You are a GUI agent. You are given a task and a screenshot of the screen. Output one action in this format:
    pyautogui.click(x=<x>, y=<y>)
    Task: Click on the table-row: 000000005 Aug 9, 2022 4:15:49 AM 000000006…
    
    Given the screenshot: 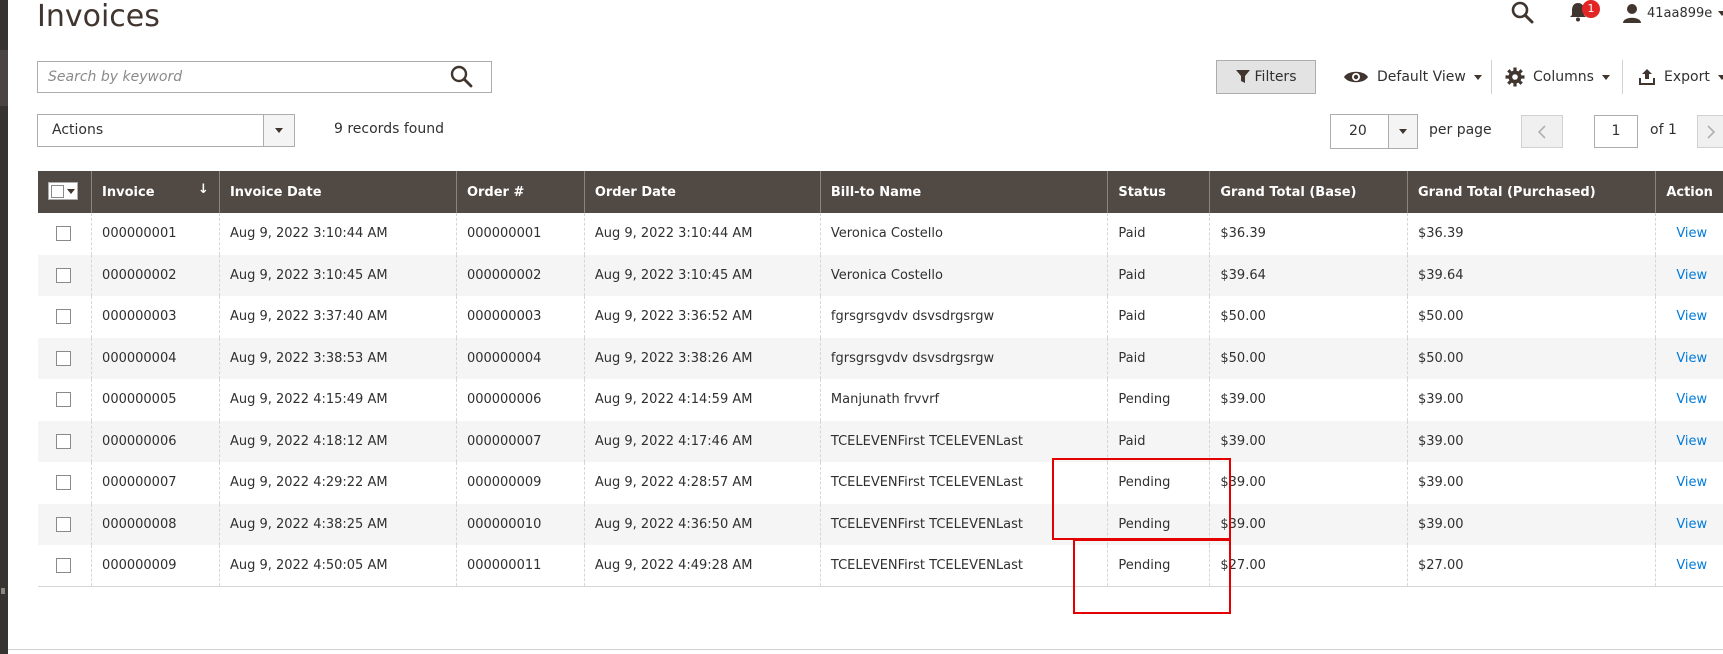 What is the action you would take?
    pyautogui.click(x=880, y=400)
    